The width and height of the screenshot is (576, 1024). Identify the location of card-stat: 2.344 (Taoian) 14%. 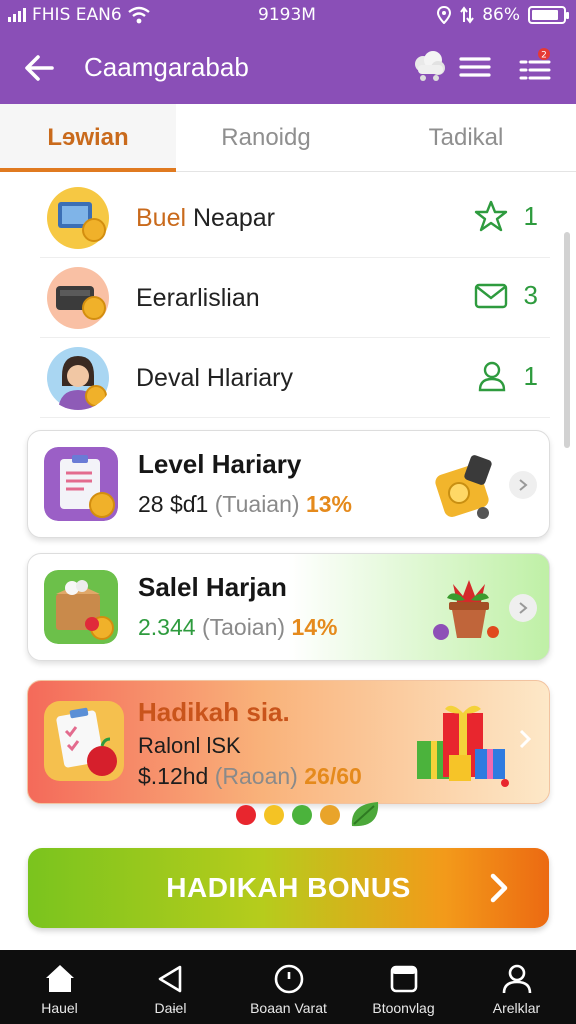
(238, 627).